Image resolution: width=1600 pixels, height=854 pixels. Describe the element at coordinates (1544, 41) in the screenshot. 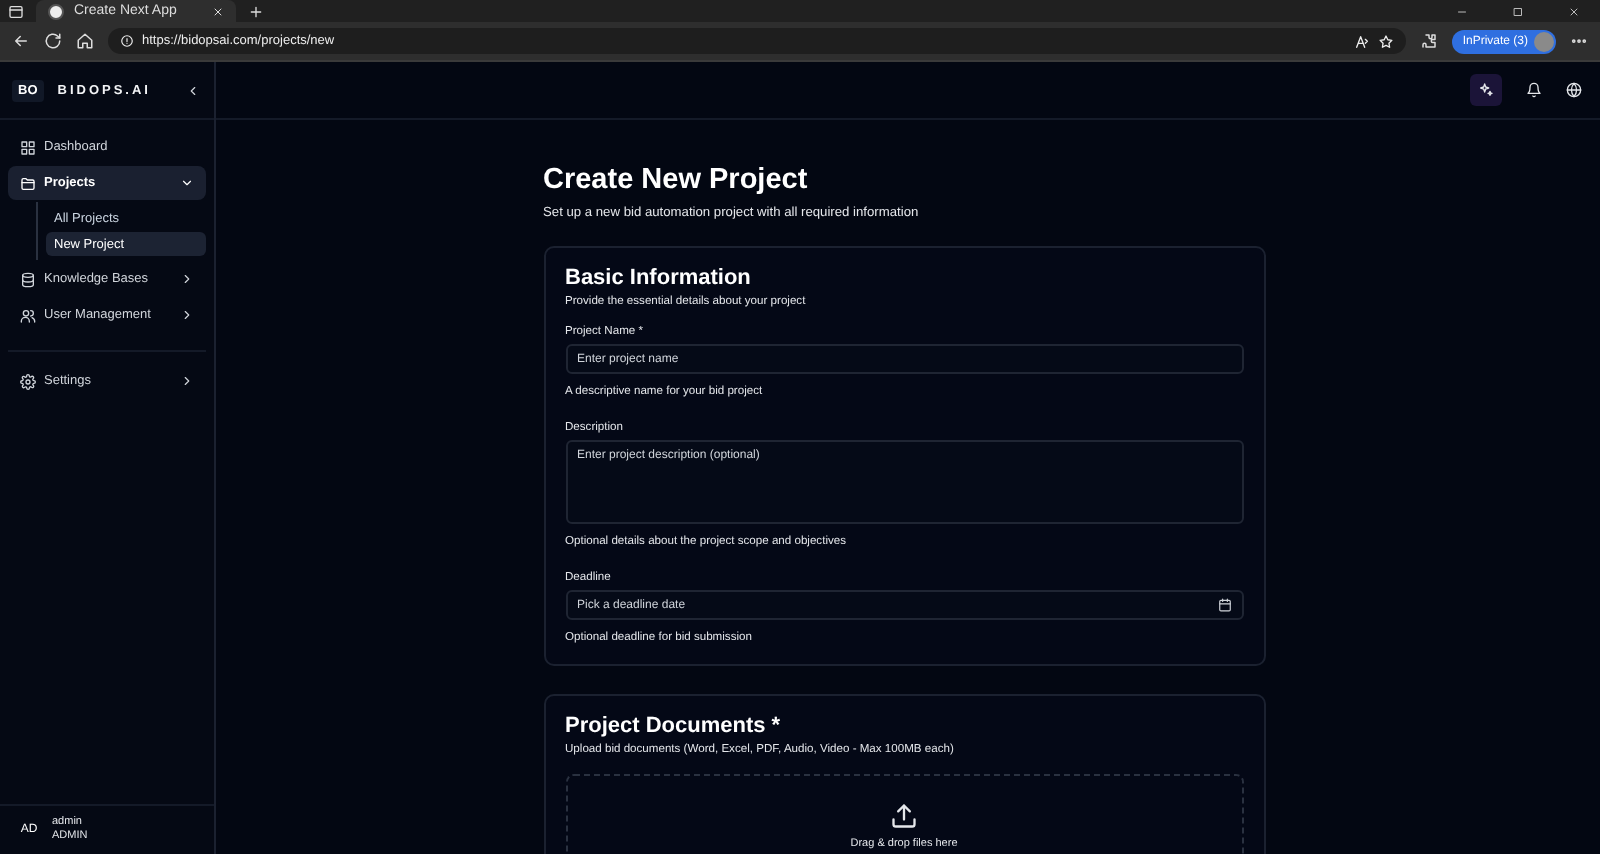

I see `avatar-icon` at that location.